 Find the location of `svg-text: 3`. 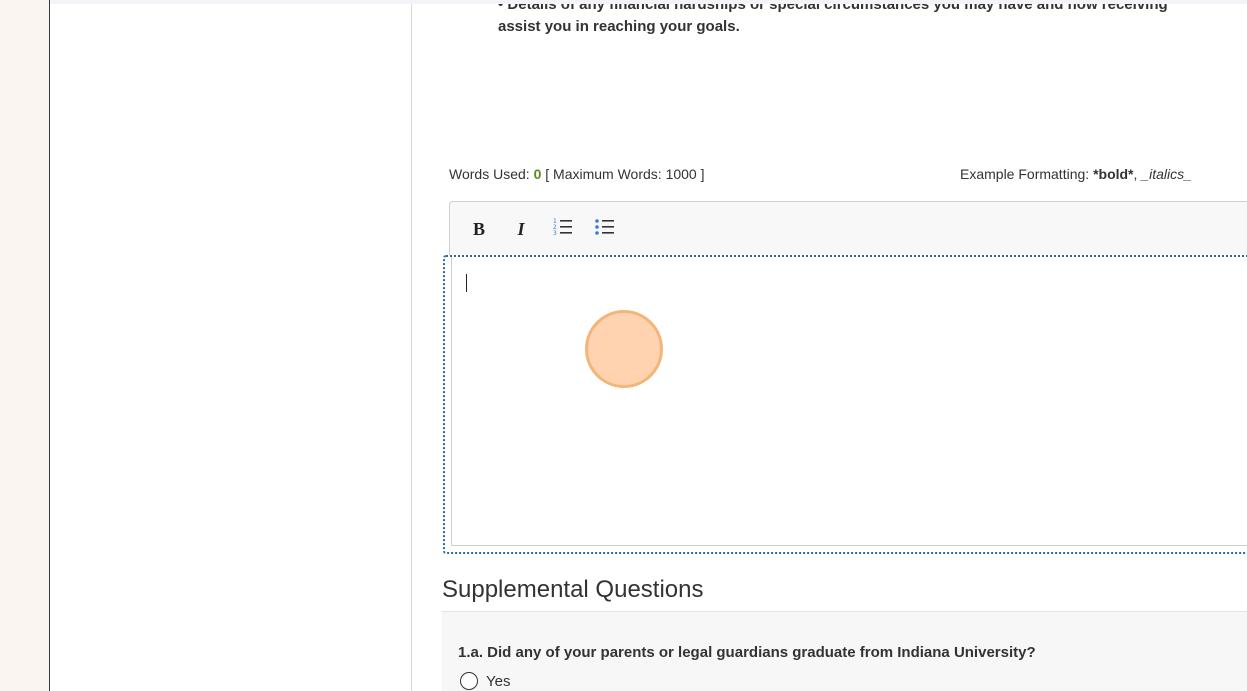

svg-text: 3 is located at coordinates (555, 233).